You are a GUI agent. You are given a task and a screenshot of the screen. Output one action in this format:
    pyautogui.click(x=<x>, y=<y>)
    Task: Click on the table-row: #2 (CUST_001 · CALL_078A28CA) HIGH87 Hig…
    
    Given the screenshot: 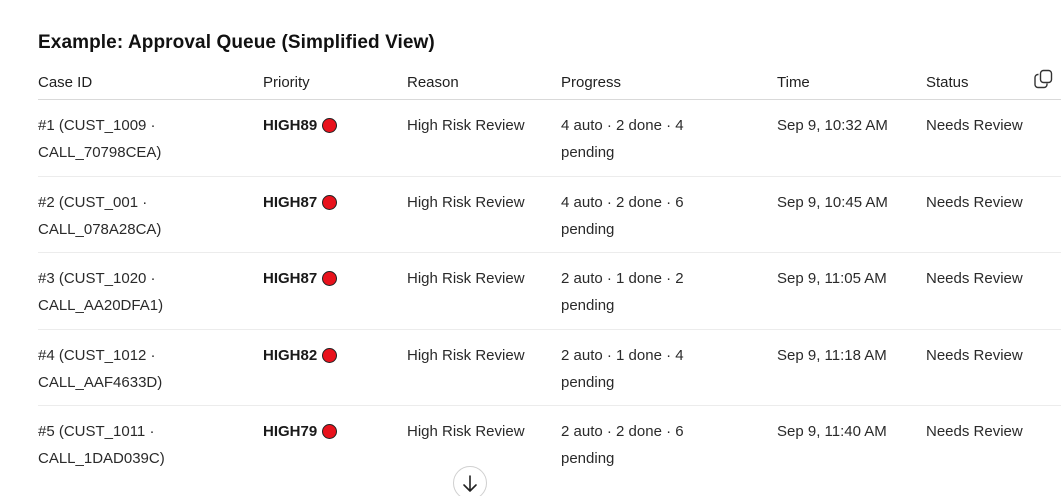 What is the action you would take?
    pyautogui.click(x=549, y=215)
    